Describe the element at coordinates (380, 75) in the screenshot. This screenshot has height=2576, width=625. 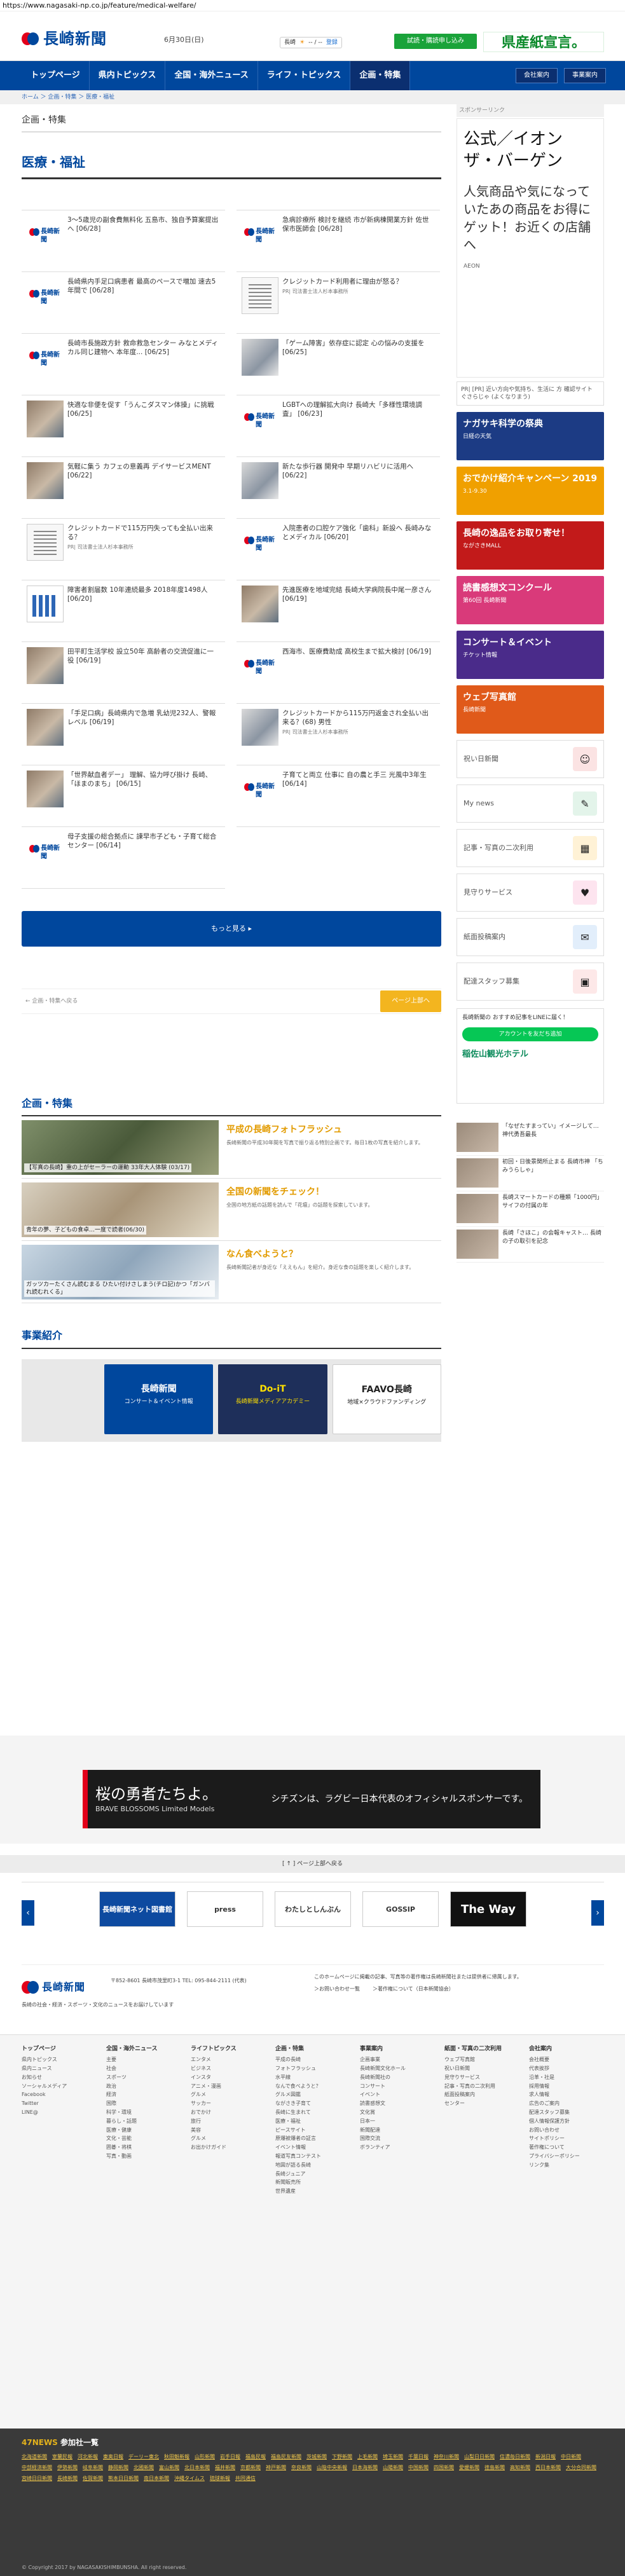
I see `nav-features: 企画・特集` at that location.